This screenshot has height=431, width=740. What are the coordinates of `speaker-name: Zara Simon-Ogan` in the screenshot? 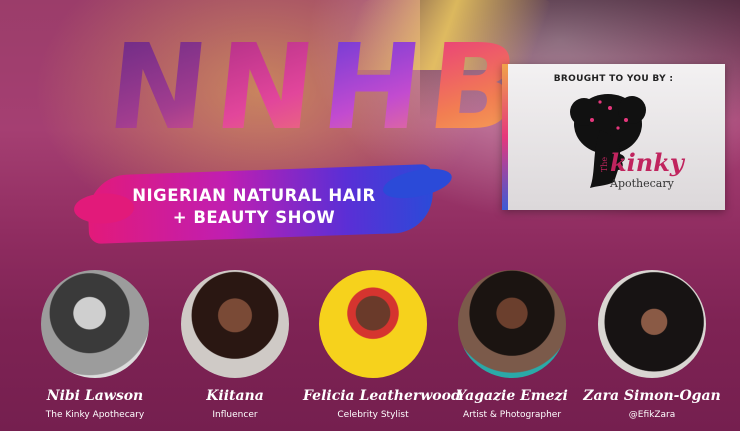 It's located at (652, 396).